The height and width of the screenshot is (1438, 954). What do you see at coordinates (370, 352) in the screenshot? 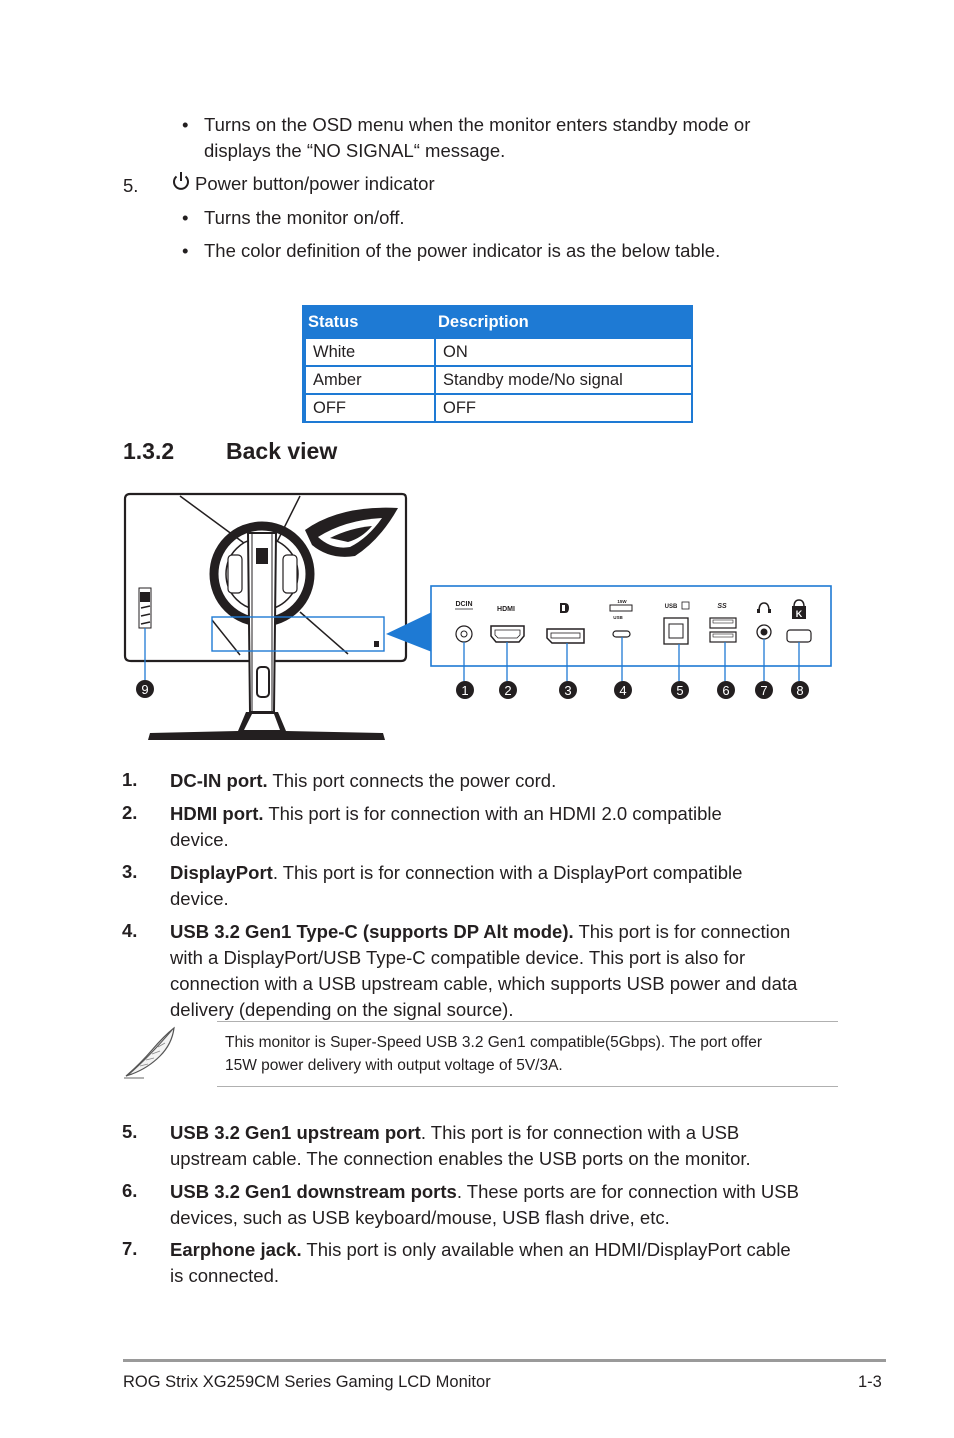
I see `status-cell: White` at bounding box center [370, 352].